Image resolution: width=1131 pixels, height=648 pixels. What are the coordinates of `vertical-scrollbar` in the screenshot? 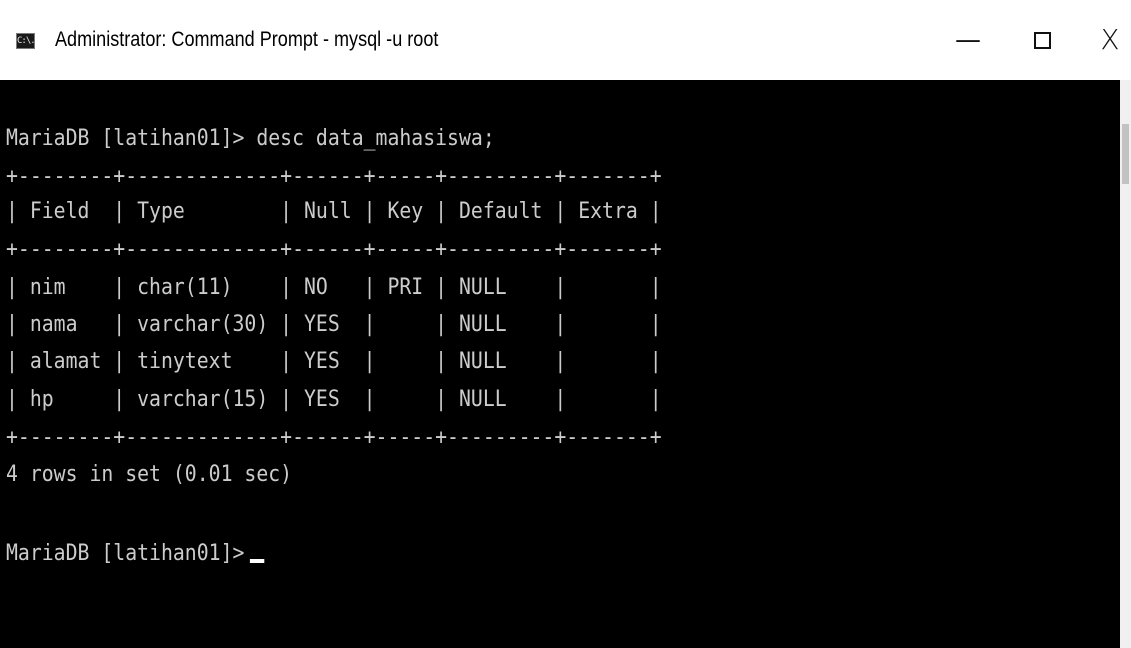 It's located at (1125, 364).